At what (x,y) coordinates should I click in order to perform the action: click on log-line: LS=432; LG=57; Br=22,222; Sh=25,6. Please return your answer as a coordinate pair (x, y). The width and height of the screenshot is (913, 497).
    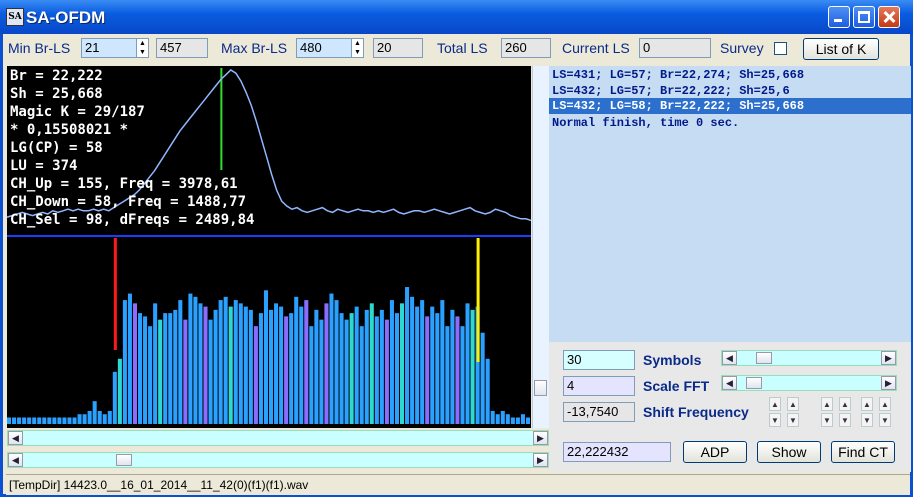
    Looking at the image, I should click on (671, 91).